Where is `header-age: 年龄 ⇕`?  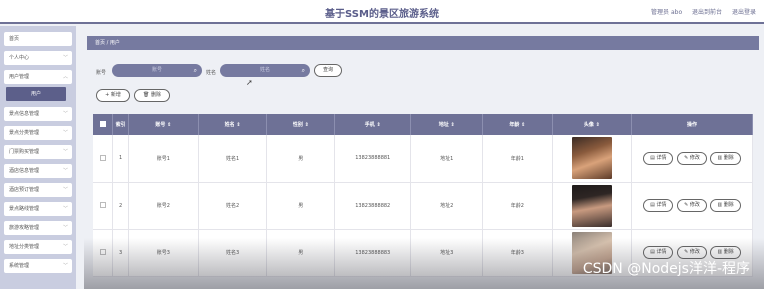 header-age: 年龄 ⇕ is located at coordinates (517, 124).